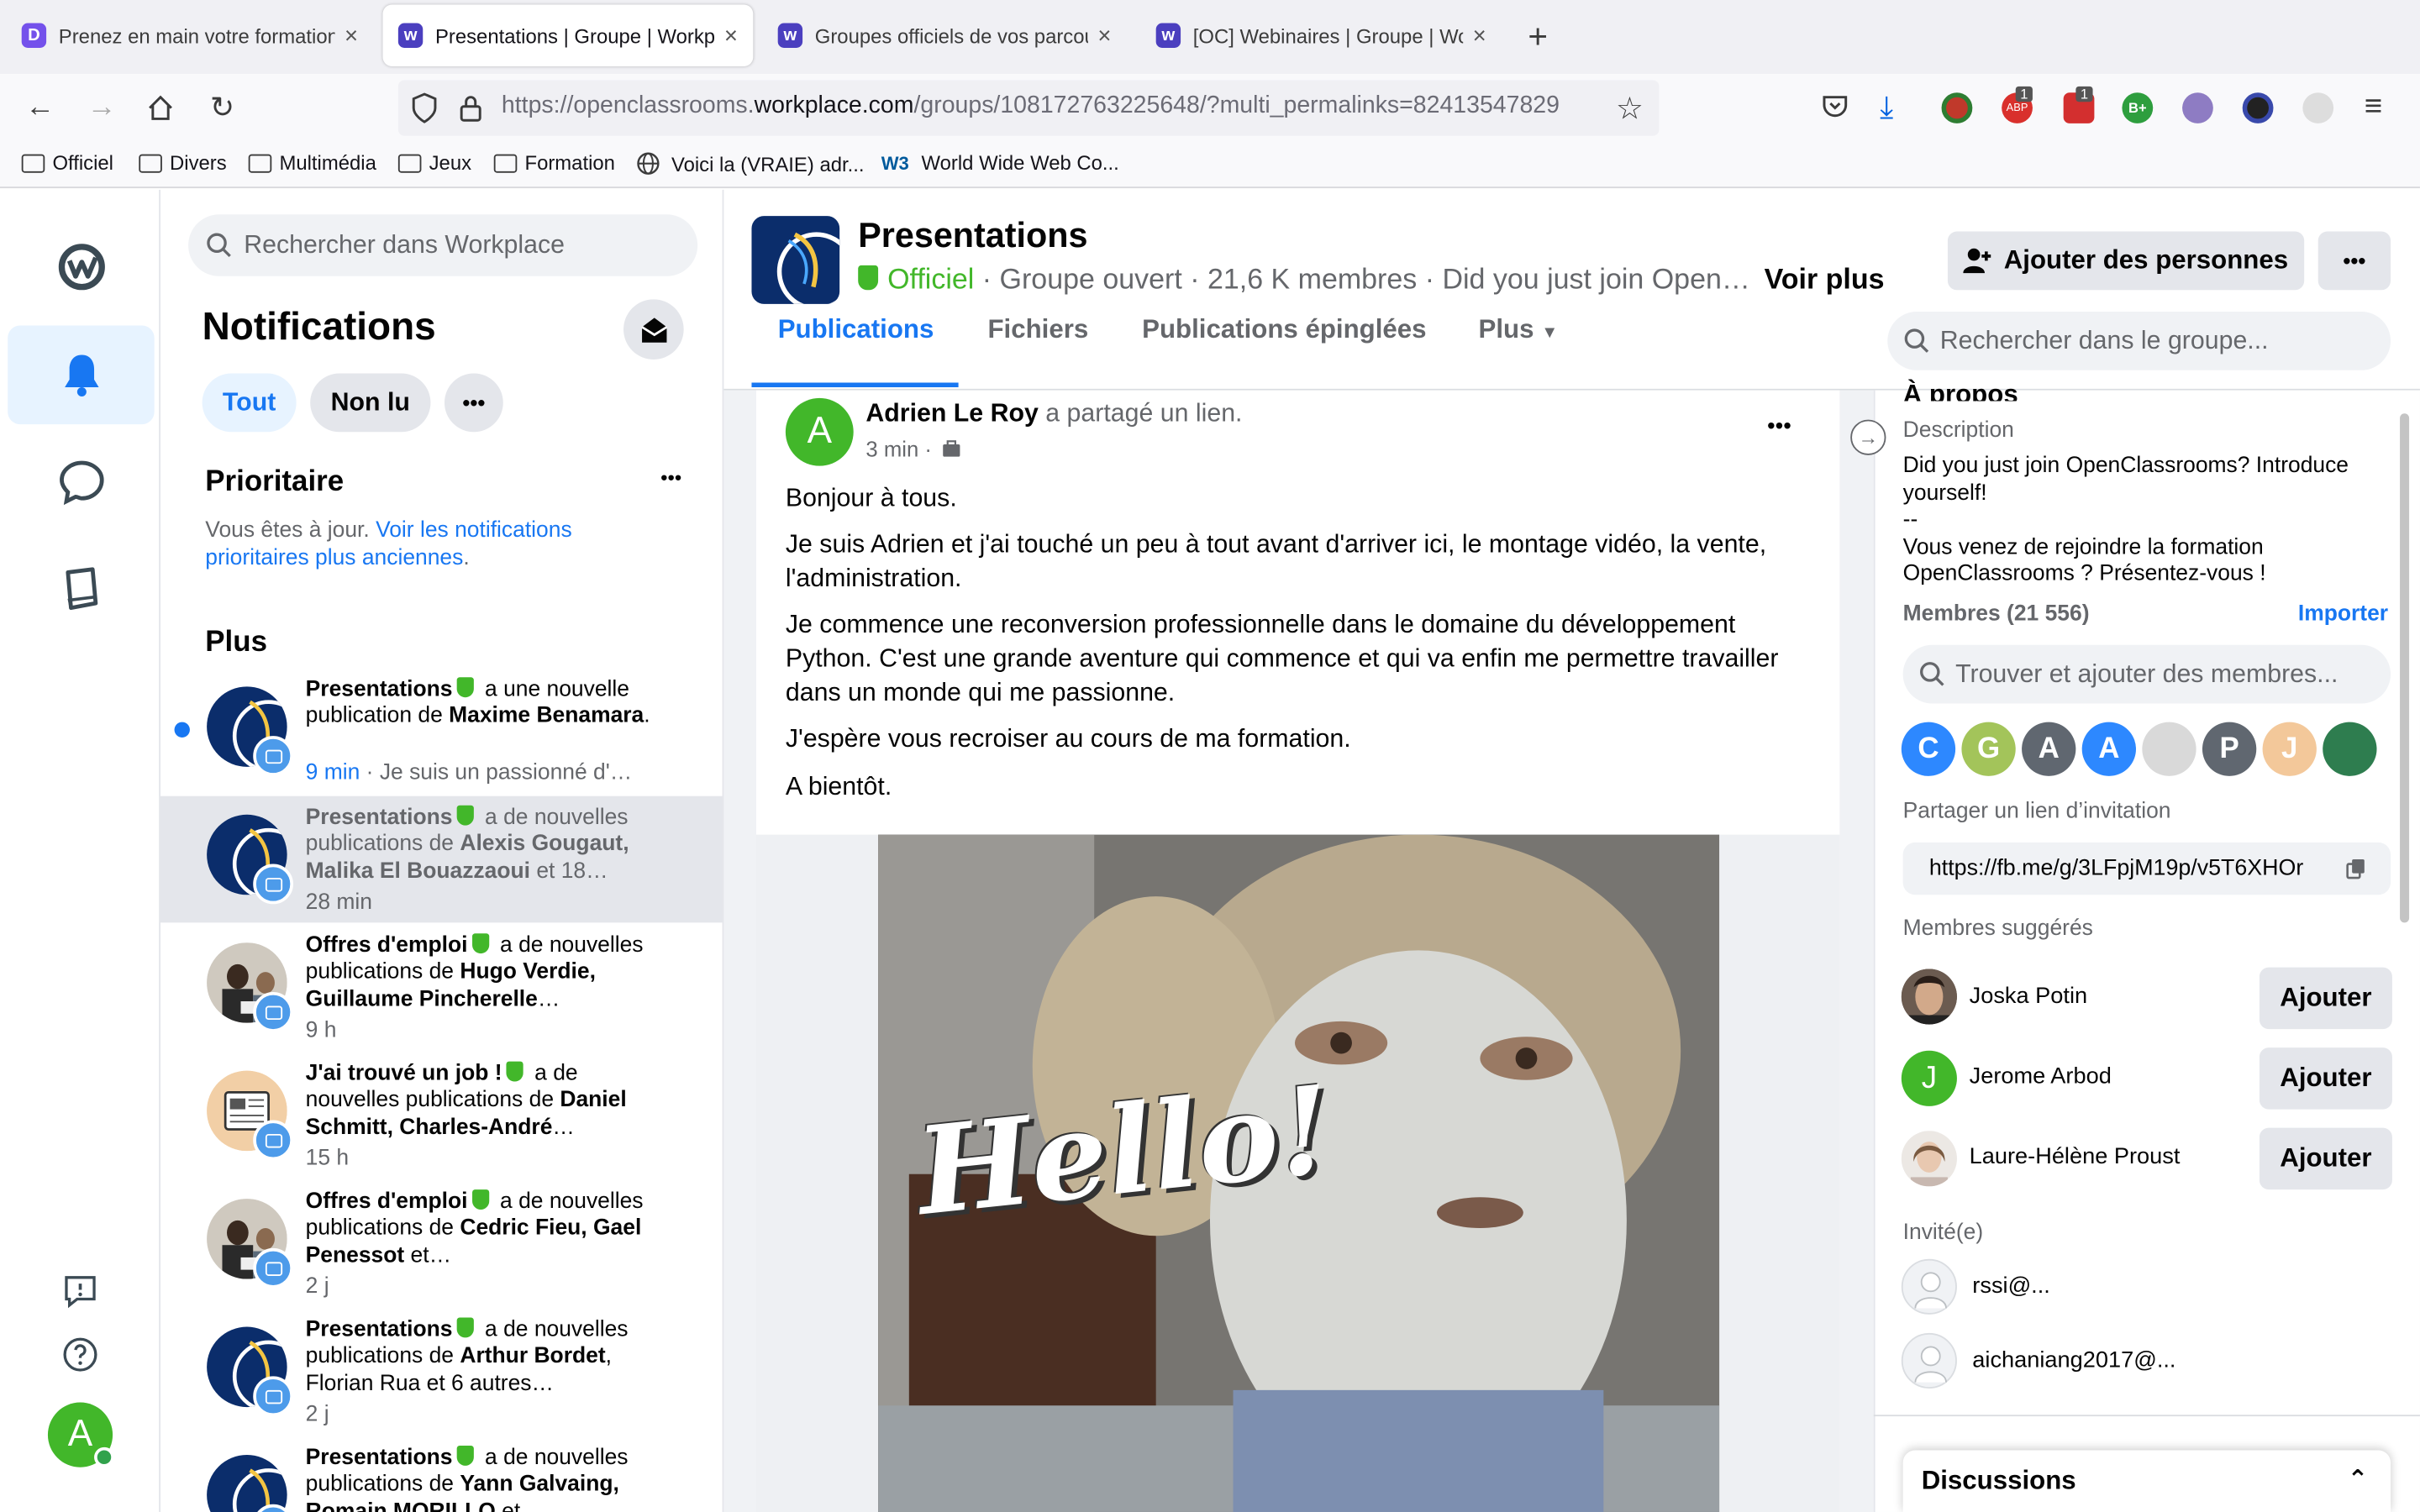  I want to click on bookmark-formation: Formation, so click(554, 163).